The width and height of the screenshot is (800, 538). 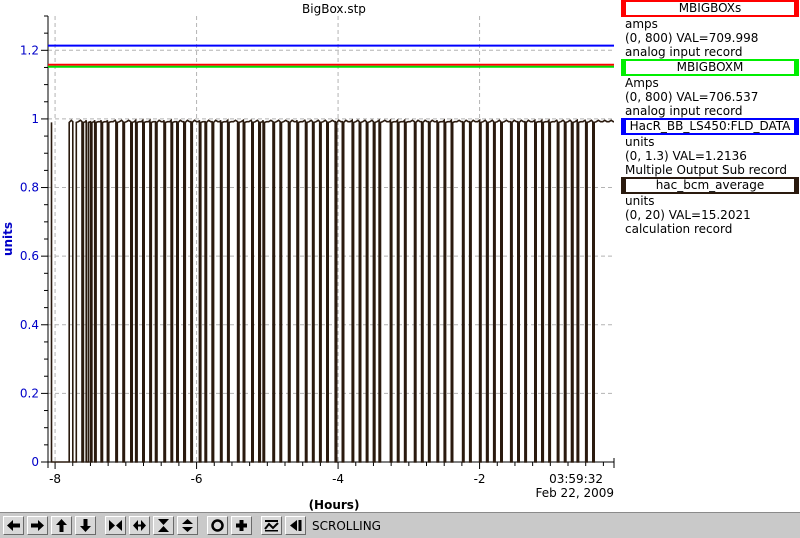 What do you see at coordinates (29, 256) in the screenshot?
I see `y-tick-label: 0.6` at bounding box center [29, 256].